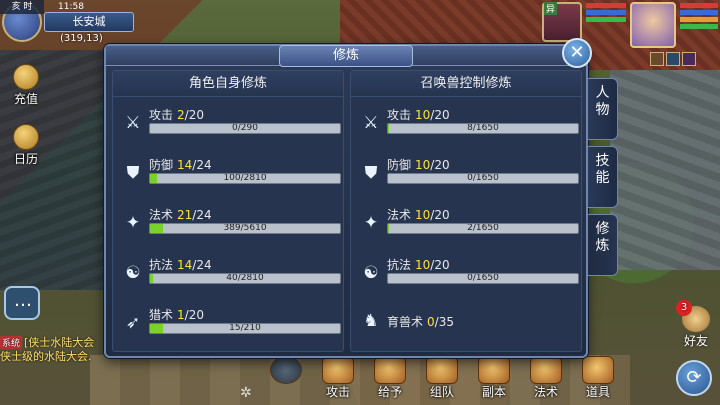 This screenshot has height=405, width=720. Describe the element at coordinates (469, 323) in the screenshot. I see `cultivation-row: ♞ 育兽术 0/35` at that location.